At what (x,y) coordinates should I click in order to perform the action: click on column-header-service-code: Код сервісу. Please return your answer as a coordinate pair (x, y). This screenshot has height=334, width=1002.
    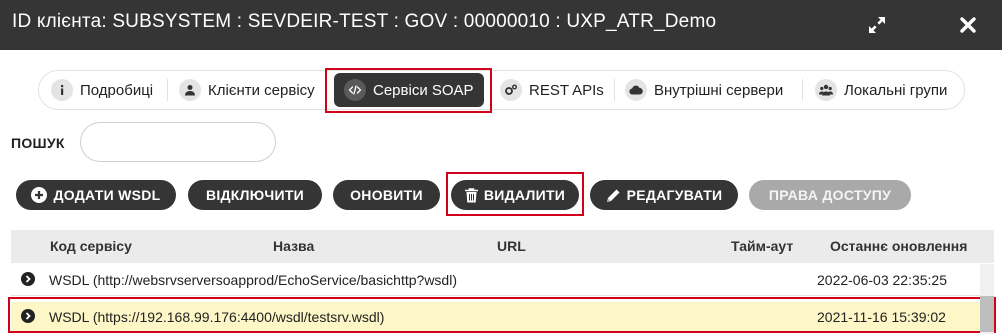
    Looking at the image, I should click on (91, 246).